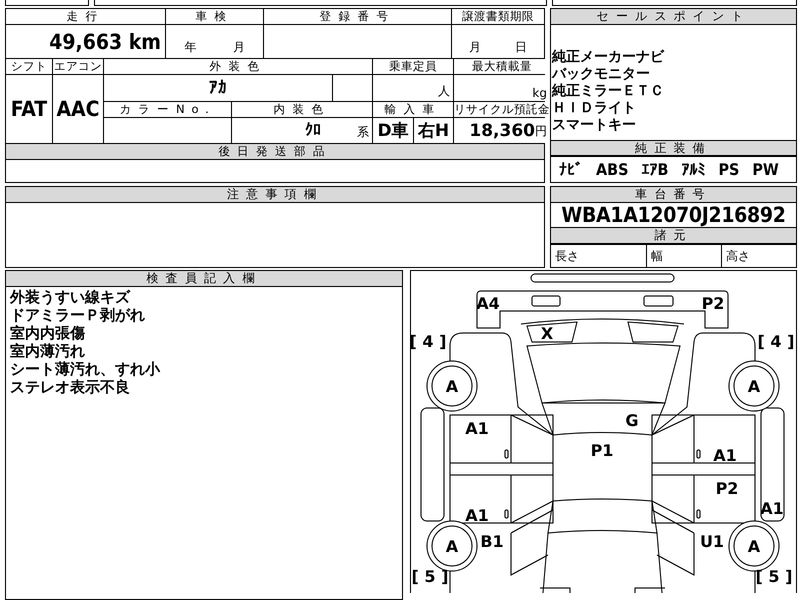 The width and height of the screenshot is (800, 600). Describe the element at coordinates (78, 66) in the screenshot. I see `section-header: エアコン` at that location.